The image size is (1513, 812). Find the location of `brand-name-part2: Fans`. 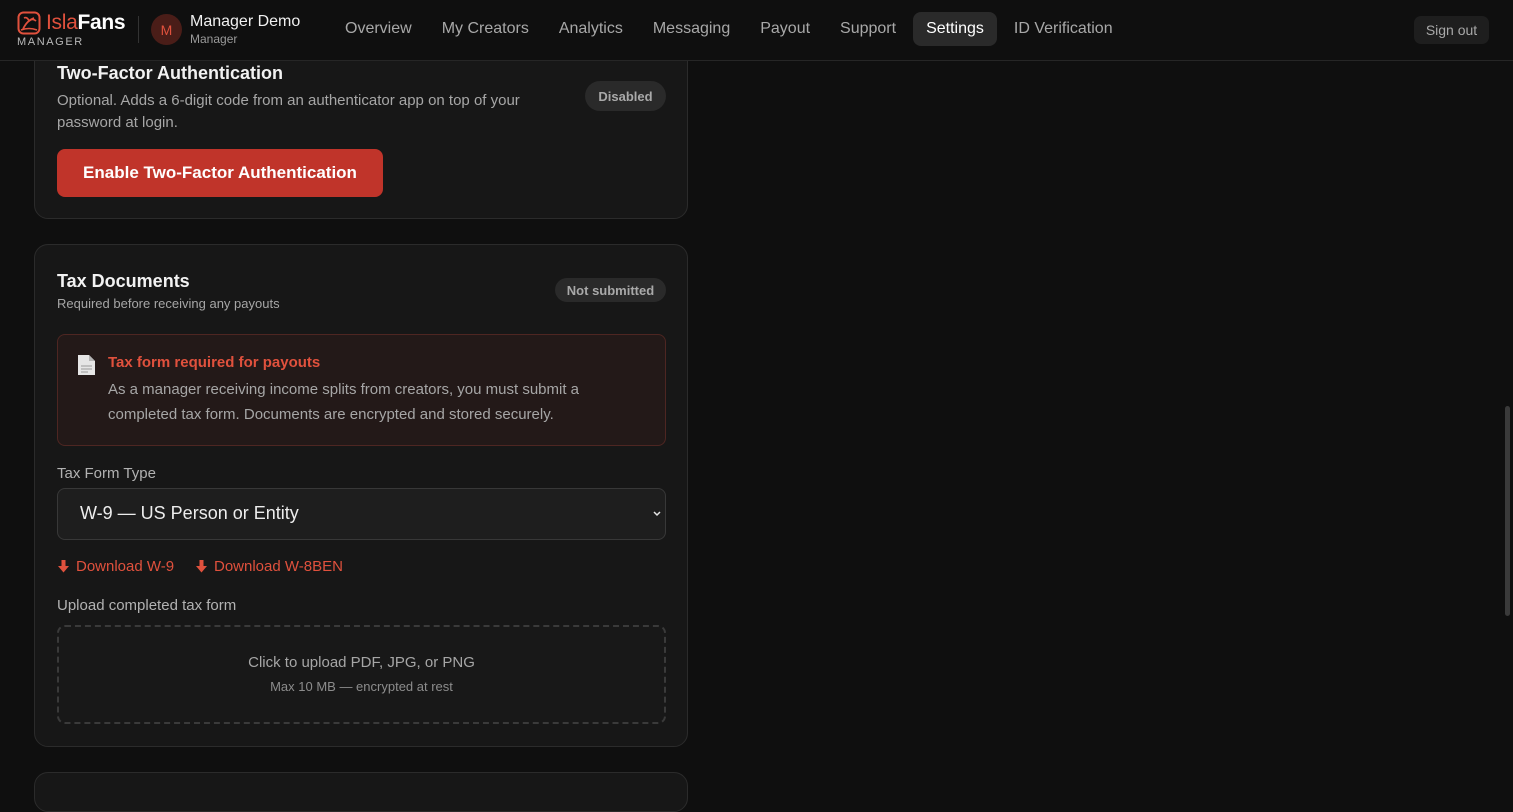

brand-name-part2: Fans is located at coordinates (101, 22).